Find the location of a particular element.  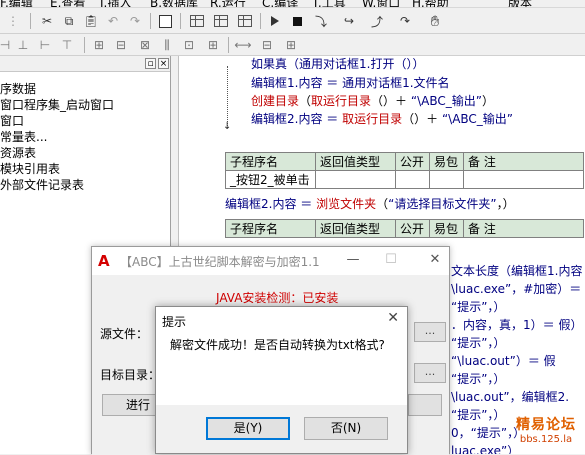

code-line: luac.exe”） is located at coordinates (485, 449).